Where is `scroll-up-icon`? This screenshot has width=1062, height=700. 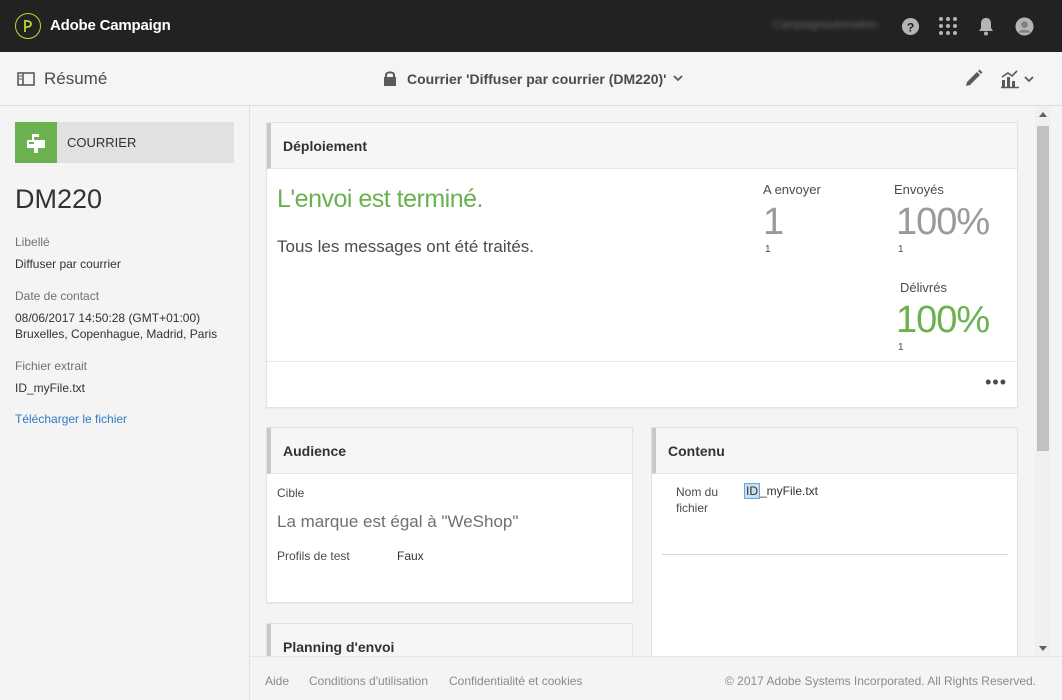 scroll-up-icon is located at coordinates (1043, 114).